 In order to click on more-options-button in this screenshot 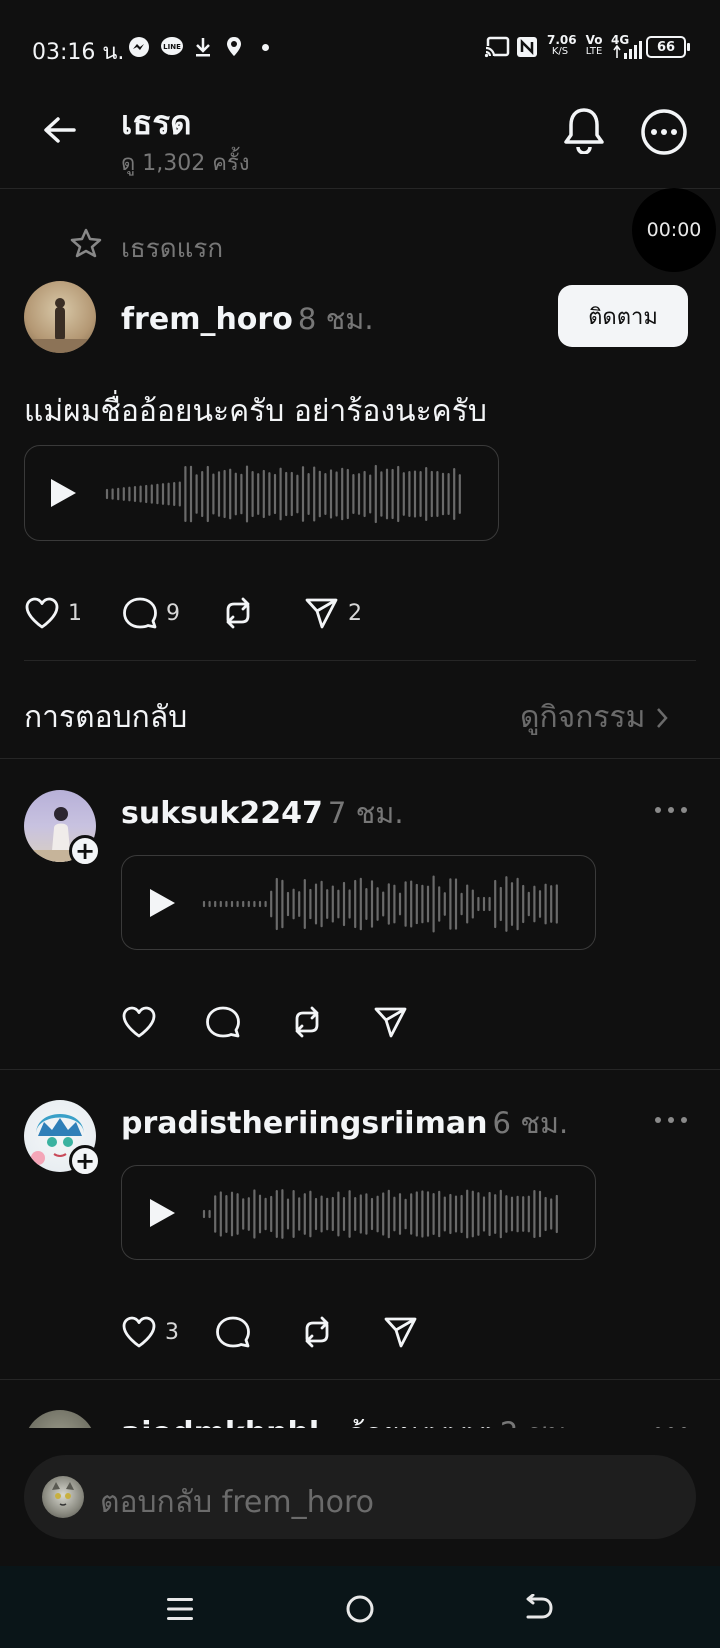, I will do `click(664, 132)`.